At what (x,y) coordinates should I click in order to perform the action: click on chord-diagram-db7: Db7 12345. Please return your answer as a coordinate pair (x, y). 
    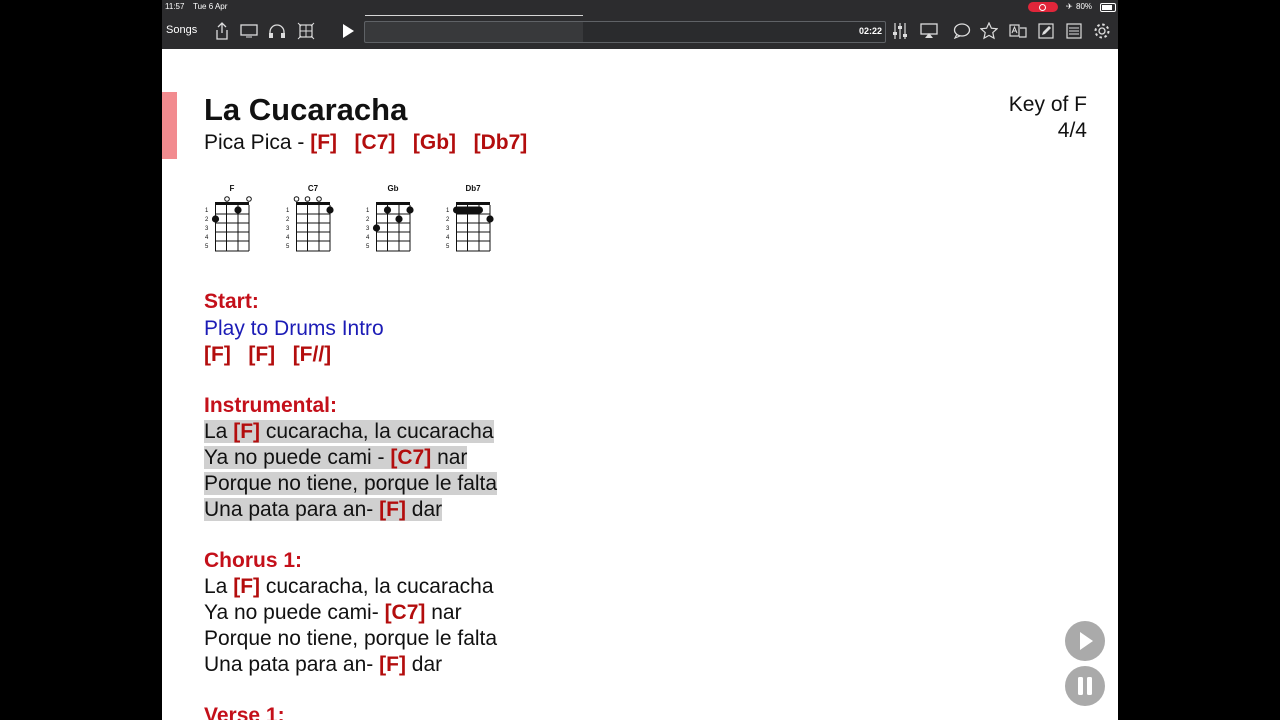
    Looking at the image, I should click on (473, 221).